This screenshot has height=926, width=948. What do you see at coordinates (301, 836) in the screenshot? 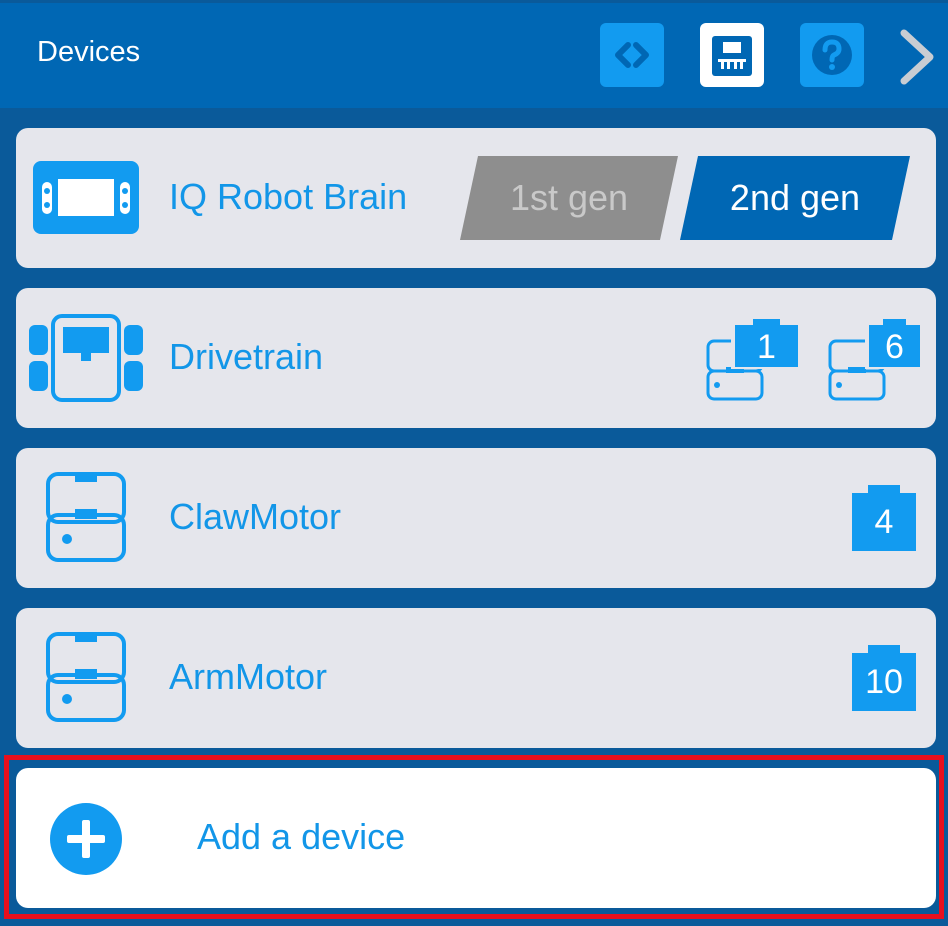
I see `add-device-label: Add a device` at bounding box center [301, 836].